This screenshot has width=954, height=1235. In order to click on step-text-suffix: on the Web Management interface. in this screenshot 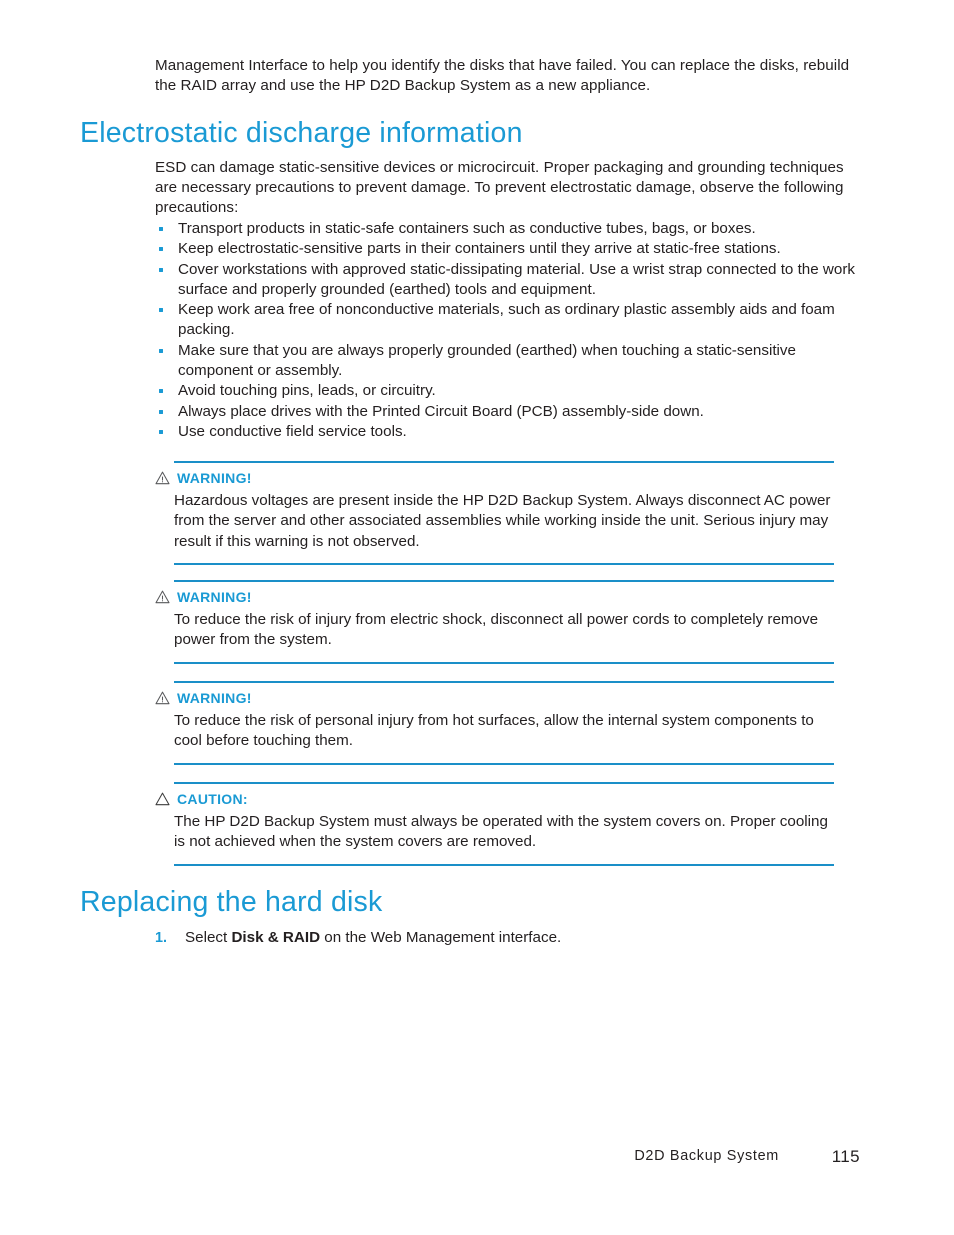, I will do `click(441, 937)`.